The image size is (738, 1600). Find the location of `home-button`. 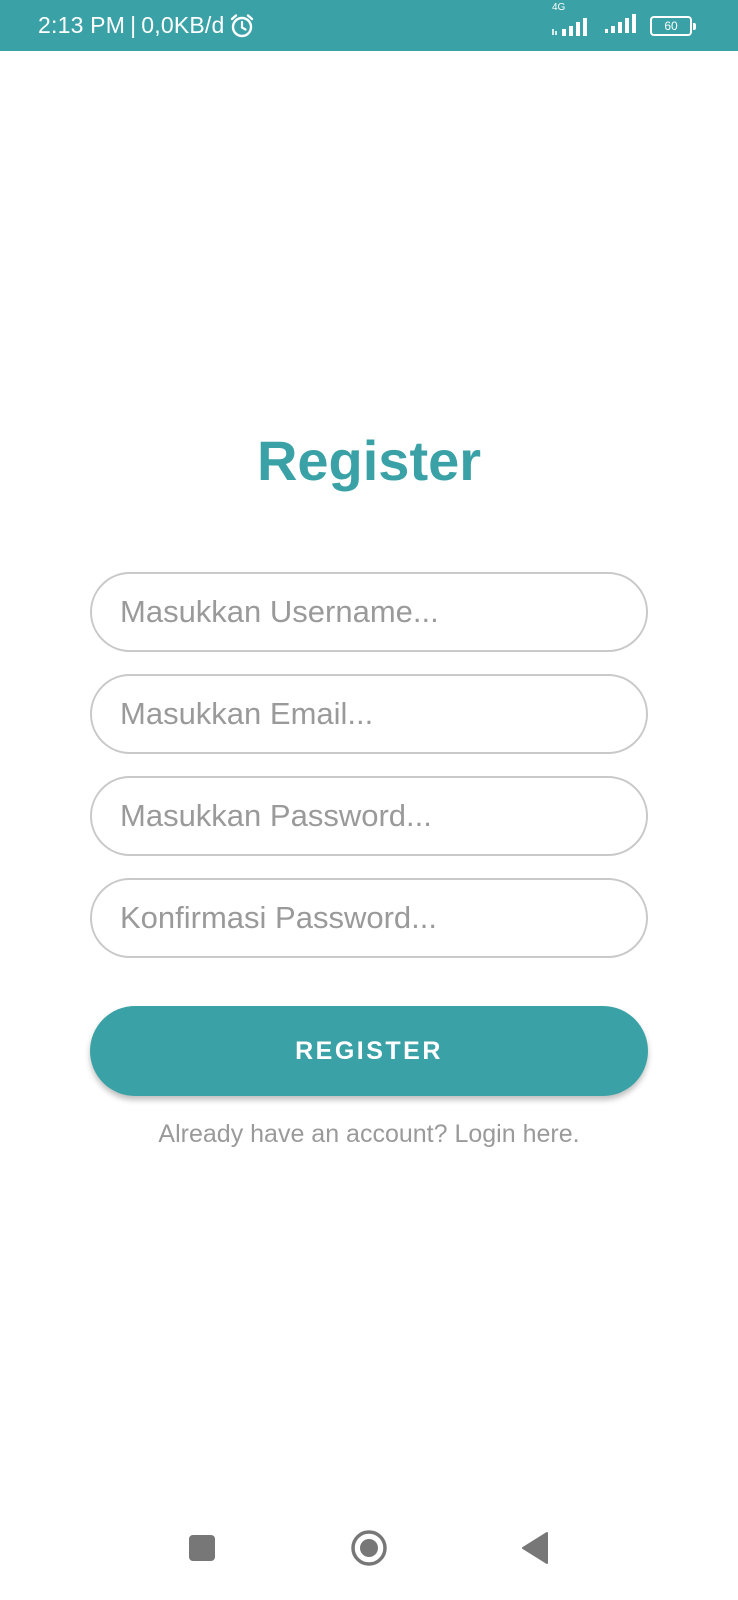

home-button is located at coordinates (369, 1550).